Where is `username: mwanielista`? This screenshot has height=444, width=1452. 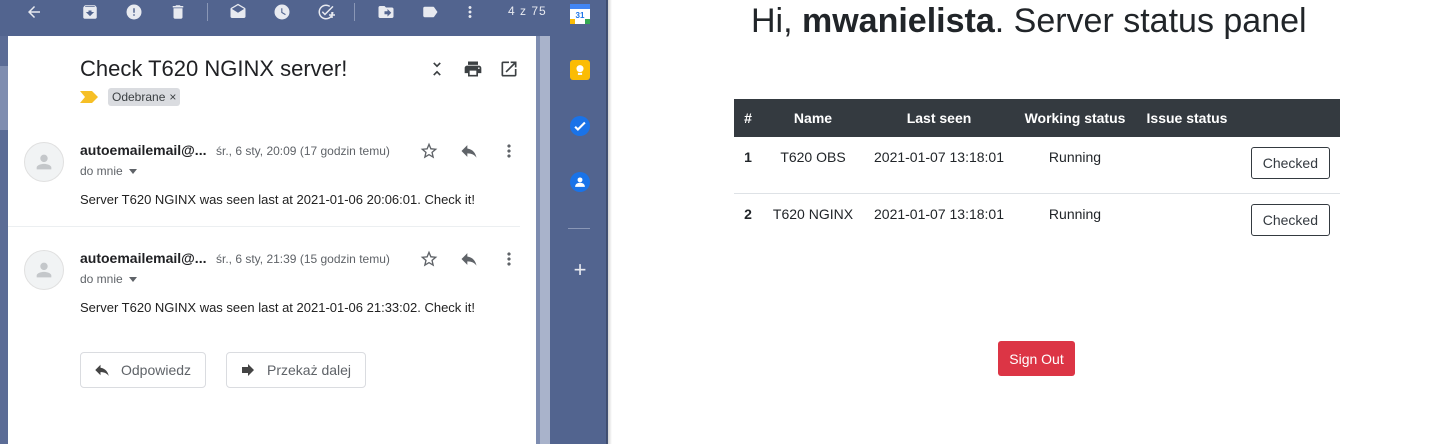 username: mwanielista is located at coordinates (898, 21).